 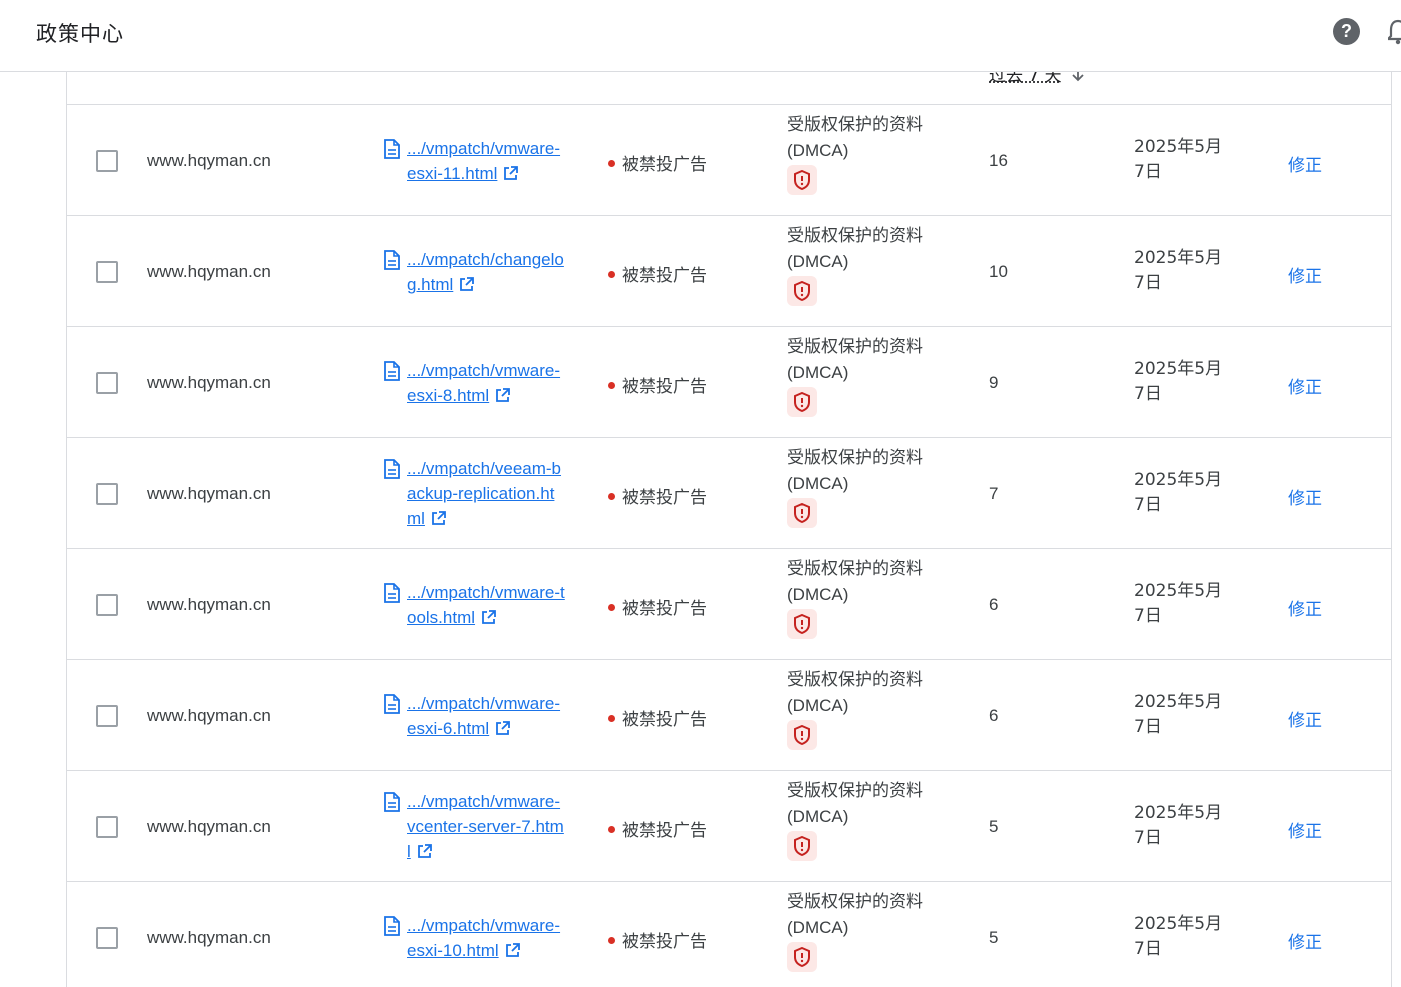 What do you see at coordinates (483, 938) in the screenshot?
I see `page-url-text: .../vmpatch/vmware-esxi-10.html` at bounding box center [483, 938].